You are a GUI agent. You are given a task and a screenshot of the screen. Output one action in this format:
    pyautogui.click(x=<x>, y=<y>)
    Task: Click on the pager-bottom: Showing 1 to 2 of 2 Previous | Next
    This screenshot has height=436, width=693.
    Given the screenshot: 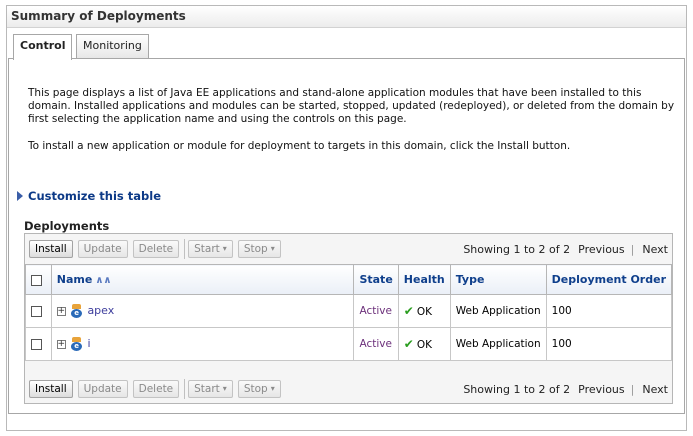 What is the action you would take?
    pyautogui.click(x=561, y=389)
    